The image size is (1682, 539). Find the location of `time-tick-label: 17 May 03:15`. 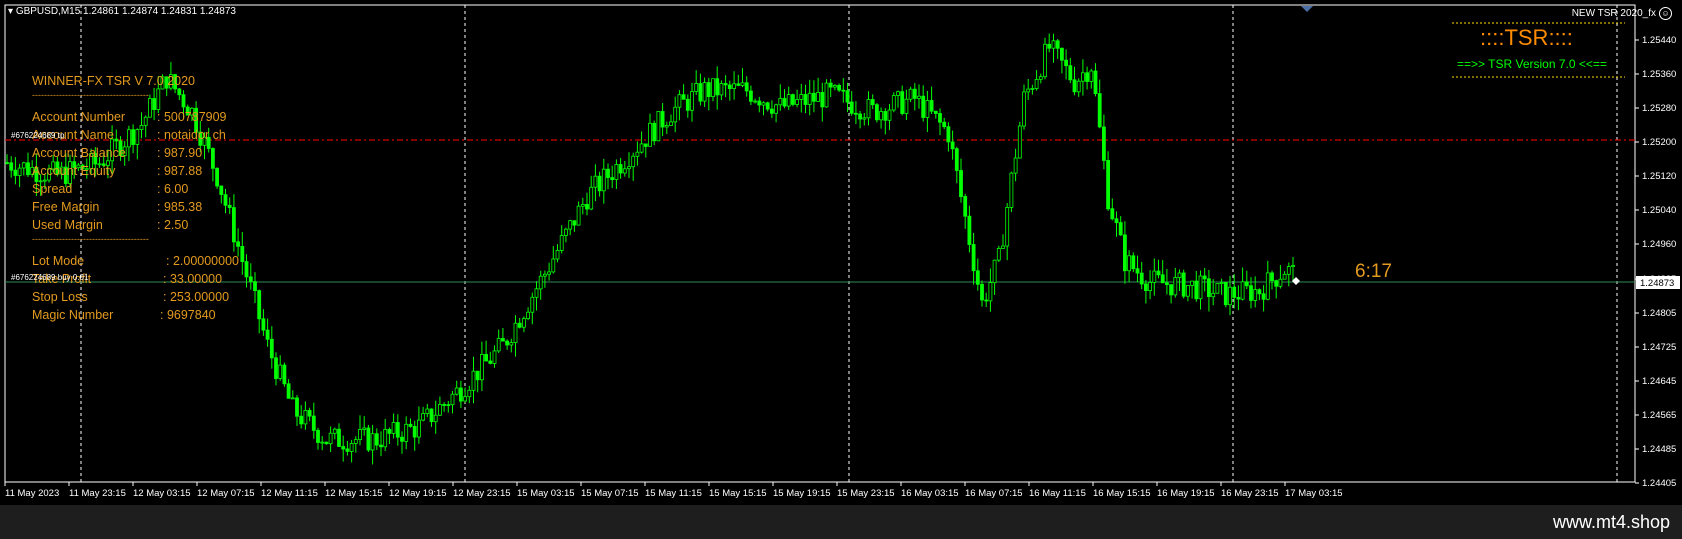

time-tick-label: 17 May 03:15 is located at coordinates (1314, 493).